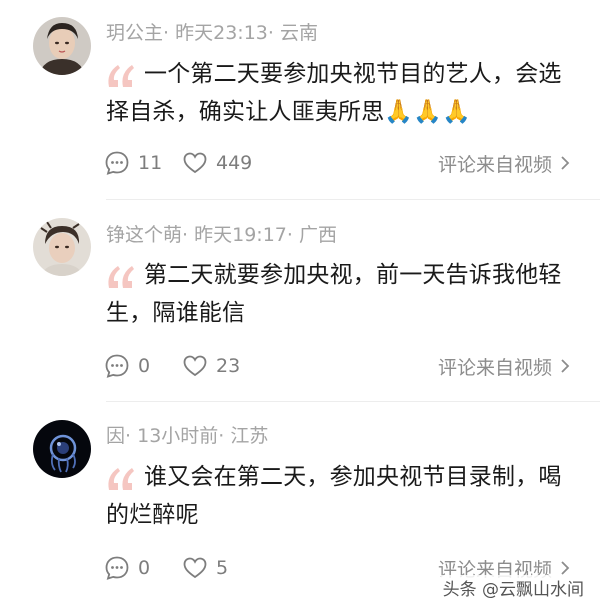 This screenshot has width=600, height=604. I want to click on comment-meta: 铮这个萌· 昨天19:17· 广西, so click(221, 235).